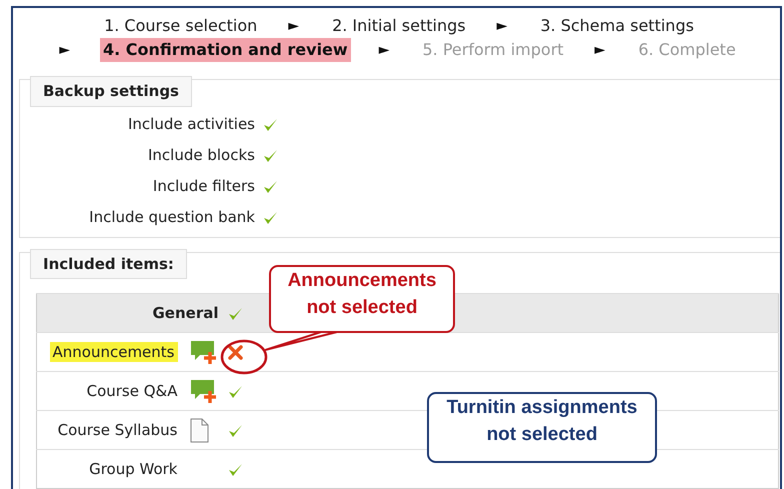 This screenshot has height=489, width=784. I want to click on setting-label: Include question bank, so click(172, 217).